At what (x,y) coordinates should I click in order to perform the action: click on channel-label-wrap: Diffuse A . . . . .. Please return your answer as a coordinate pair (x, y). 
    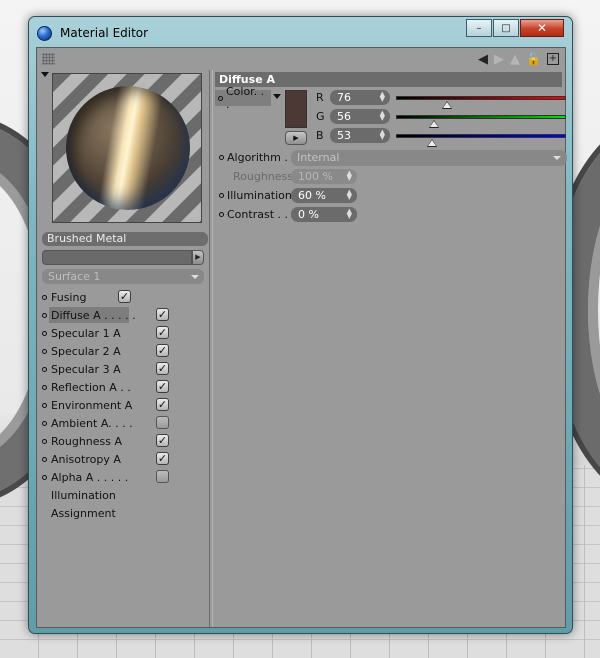
    Looking at the image, I should click on (92, 315).